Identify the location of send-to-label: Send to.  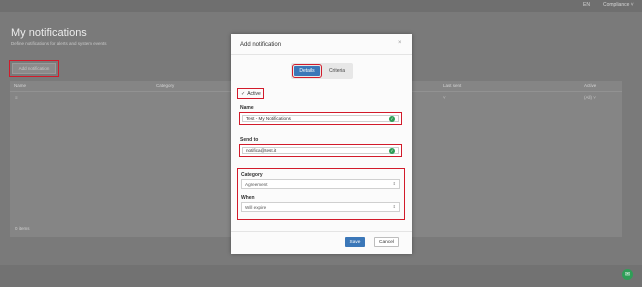
(249, 140).